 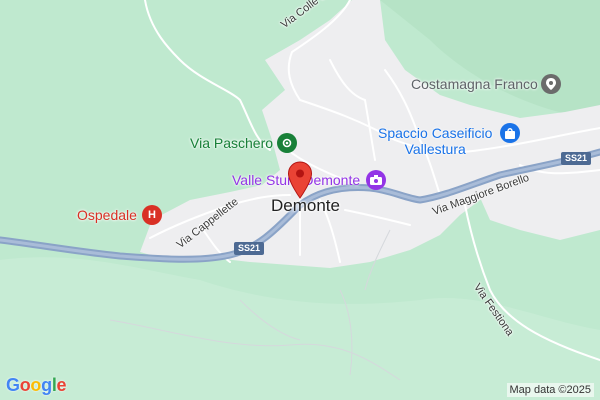 What do you see at coordinates (300, 180) in the screenshot?
I see `location-pin-icon` at bounding box center [300, 180].